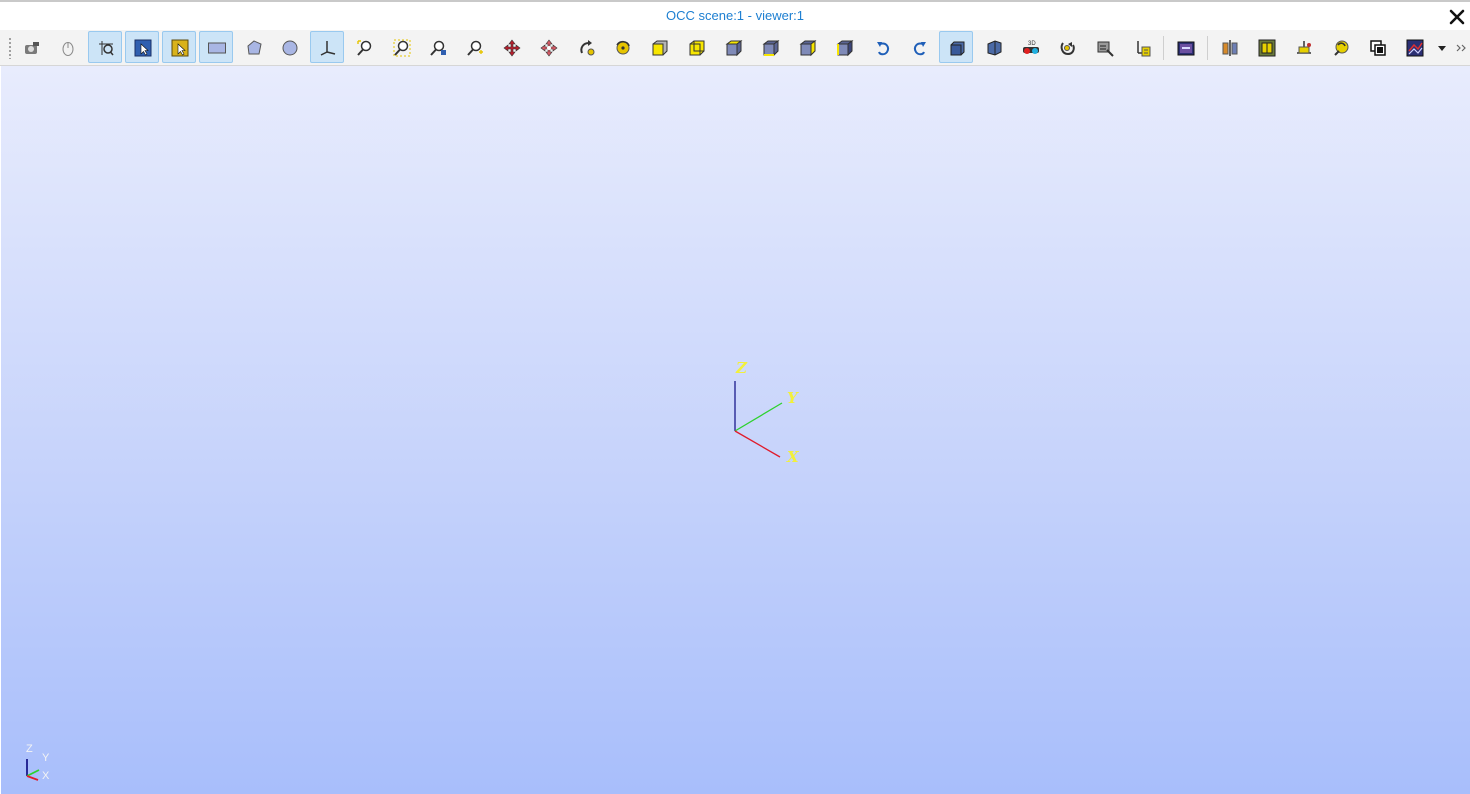 This screenshot has height=794, width=1470. I want to click on trihedron-button, so click(1141, 47).